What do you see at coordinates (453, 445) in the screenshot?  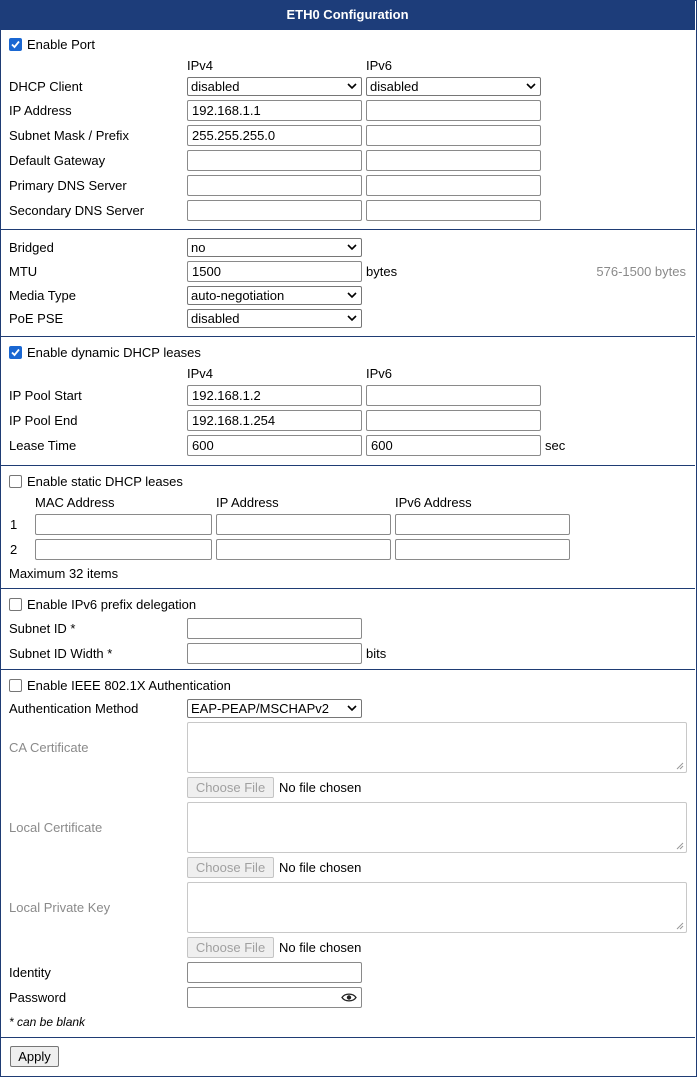 I see `lease-time-ipv6-input: 600` at bounding box center [453, 445].